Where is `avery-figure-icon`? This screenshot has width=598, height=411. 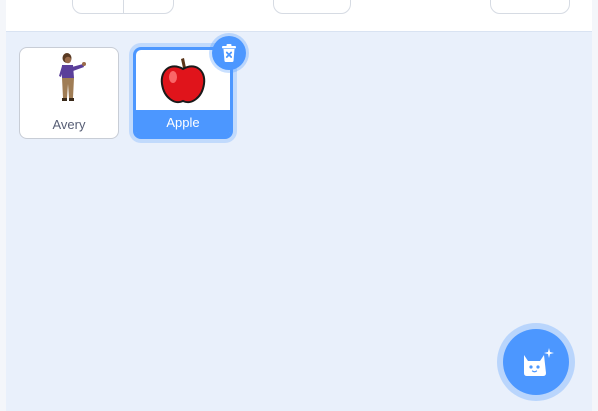
avery-figure-icon is located at coordinates (72, 77).